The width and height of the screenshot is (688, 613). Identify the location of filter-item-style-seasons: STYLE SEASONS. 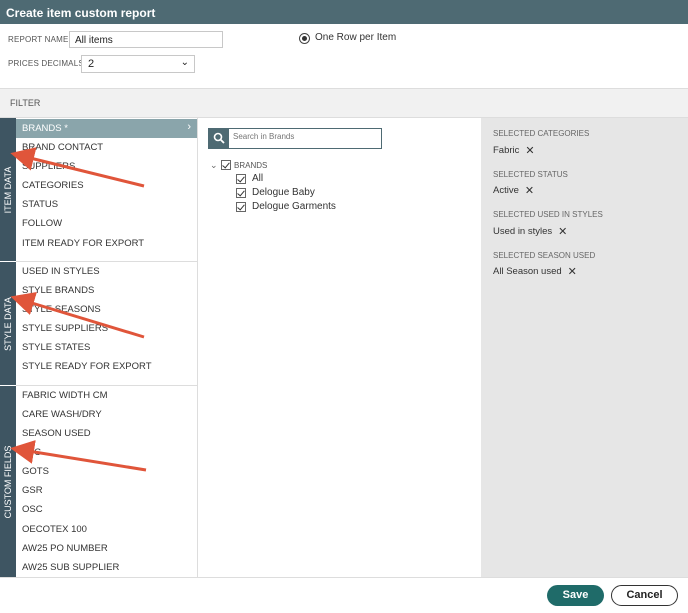
(106, 309).